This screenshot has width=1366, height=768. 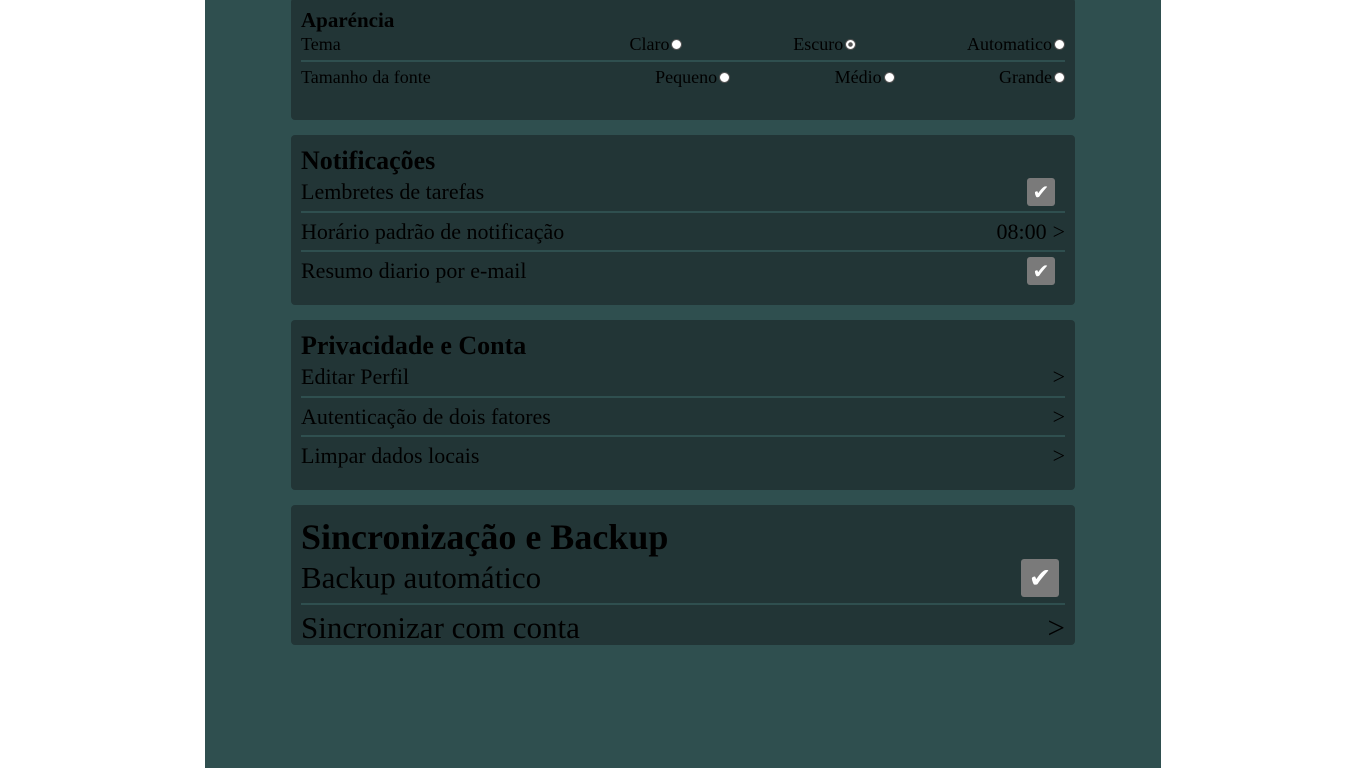 I want to click on font-size-row: Tamanho da fonte Pequeno Médio Grande, so click(x=683, y=77).